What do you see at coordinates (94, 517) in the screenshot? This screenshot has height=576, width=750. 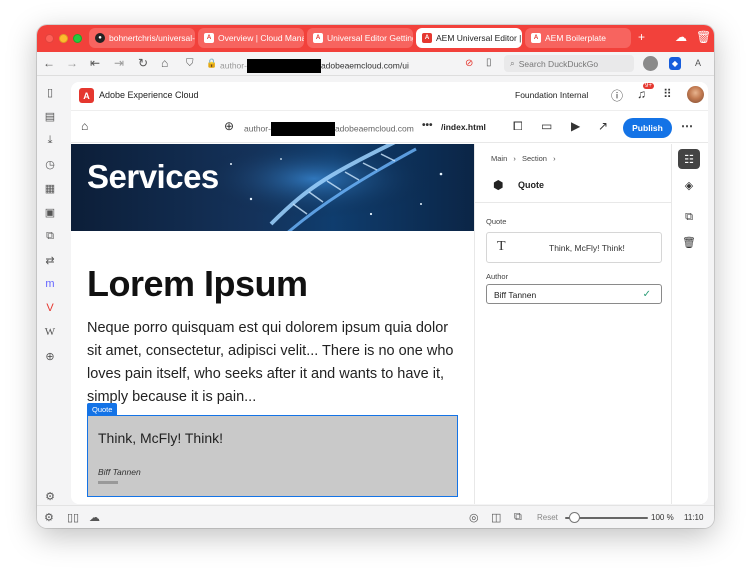 I see `sync-cloud-icon: ☁` at bounding box center [94, 517].